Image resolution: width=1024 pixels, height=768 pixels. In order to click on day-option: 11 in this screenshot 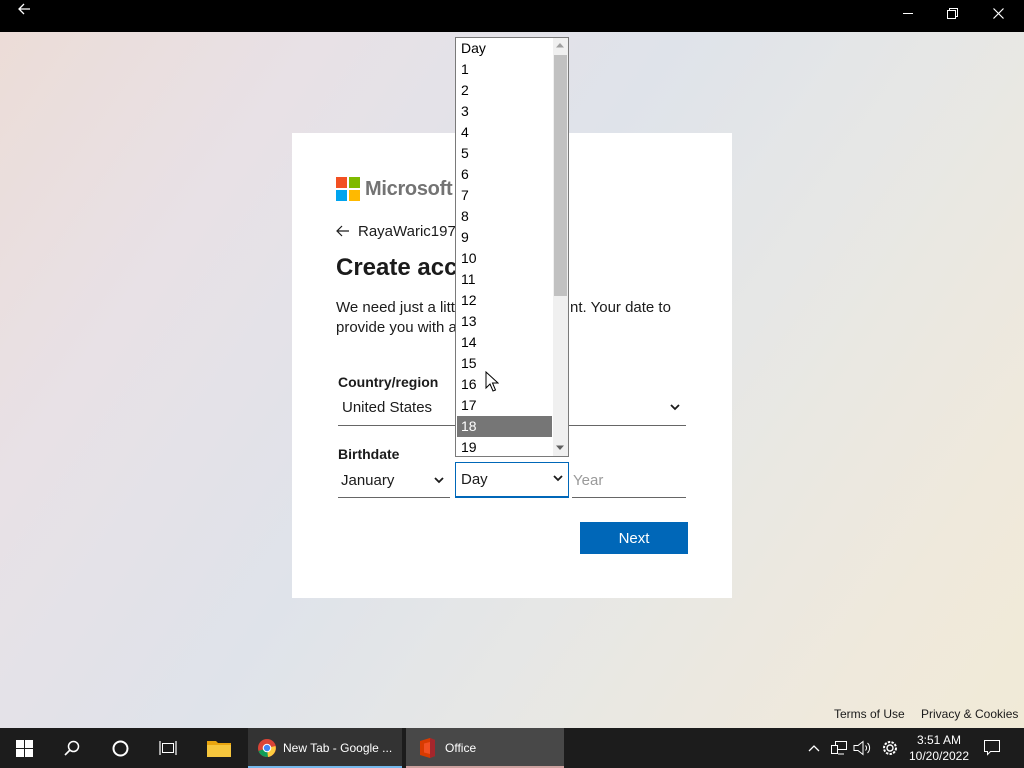, I will do `click(504, 279)`.